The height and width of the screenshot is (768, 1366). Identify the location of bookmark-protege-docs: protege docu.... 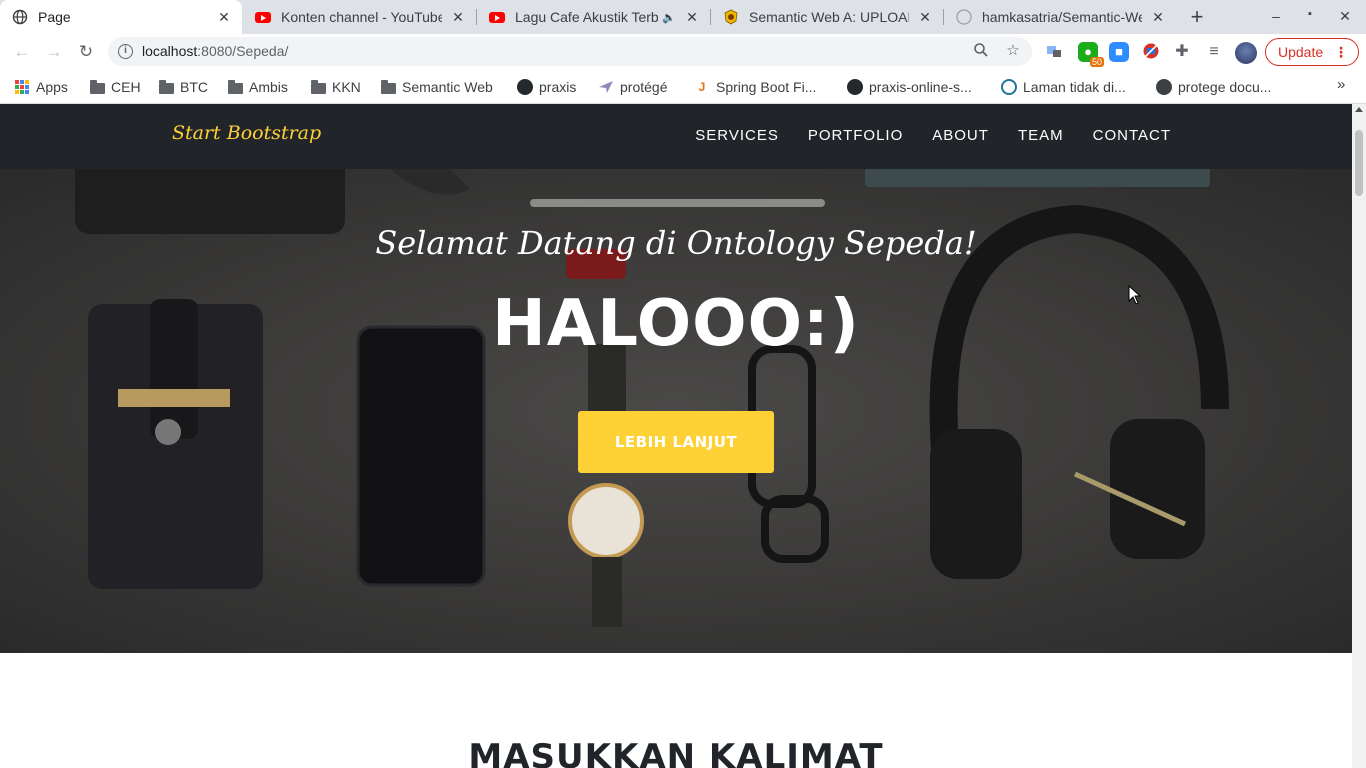
(1213, 87).